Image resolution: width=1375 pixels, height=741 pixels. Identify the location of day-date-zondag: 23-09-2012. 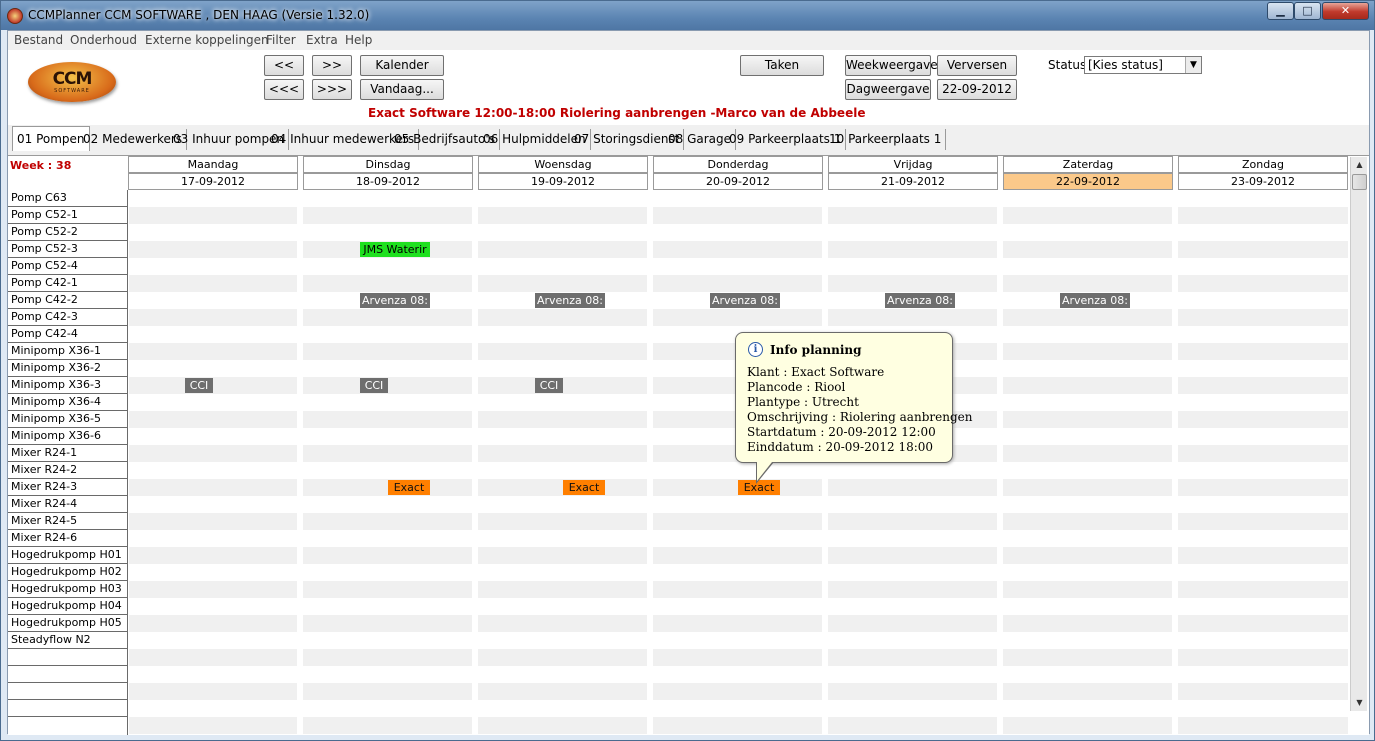
(1263, 181).